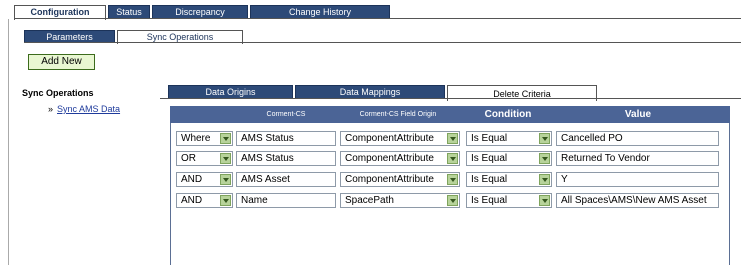 This screenshot has height=265, width=741. I want to click on sub-tab-divider, so click(382, 42).